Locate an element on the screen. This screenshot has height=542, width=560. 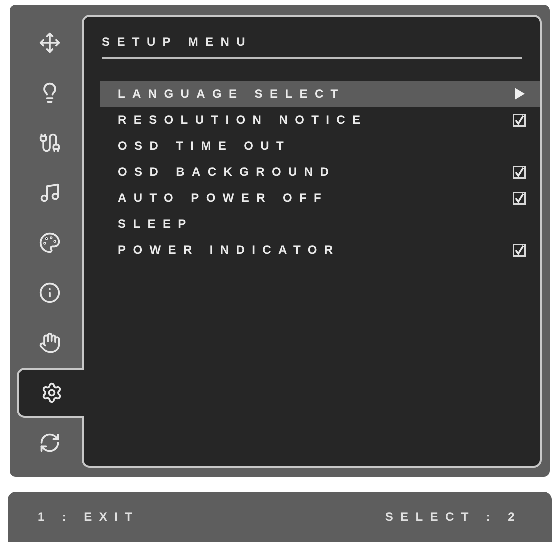
menu-item: OSD TIME OUT is located at coordinates (320, 146).